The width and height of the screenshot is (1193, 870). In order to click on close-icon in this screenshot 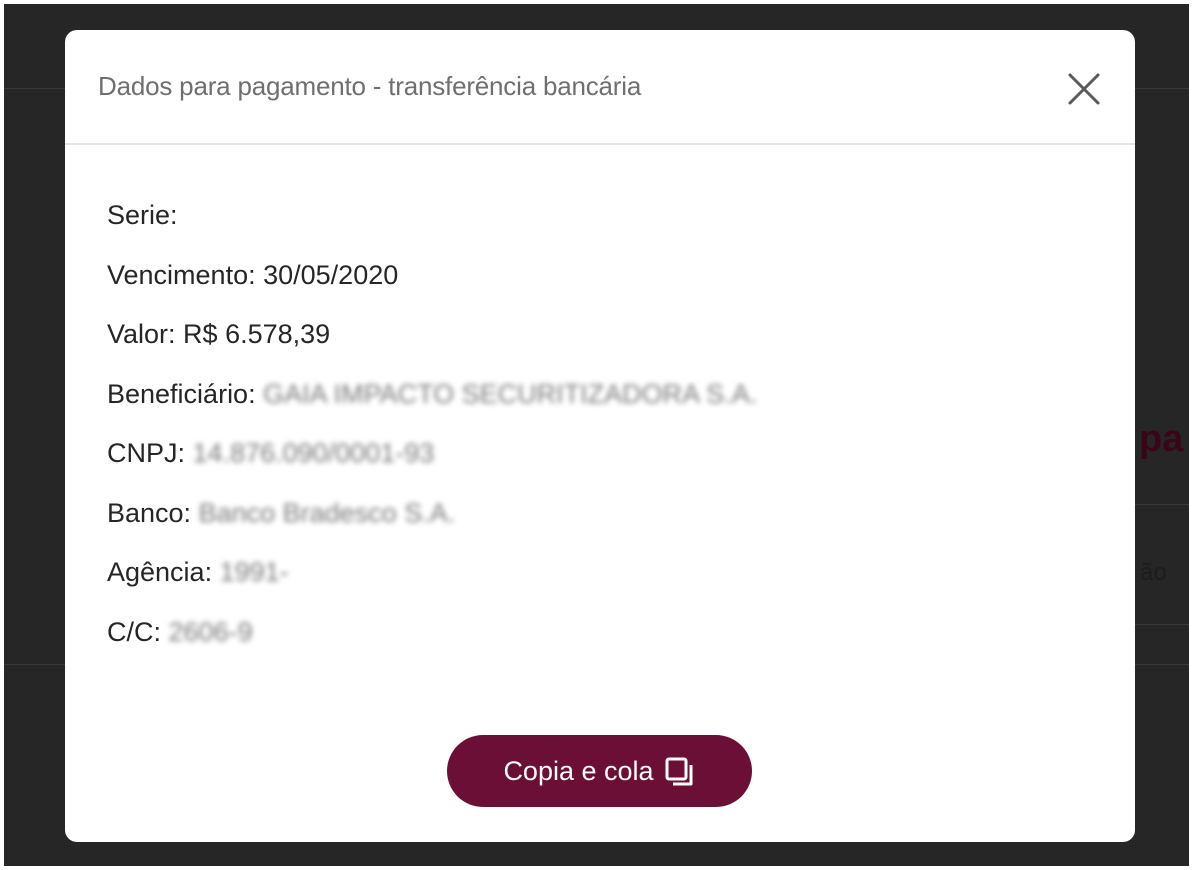, I will do `click(1084, 89)`.